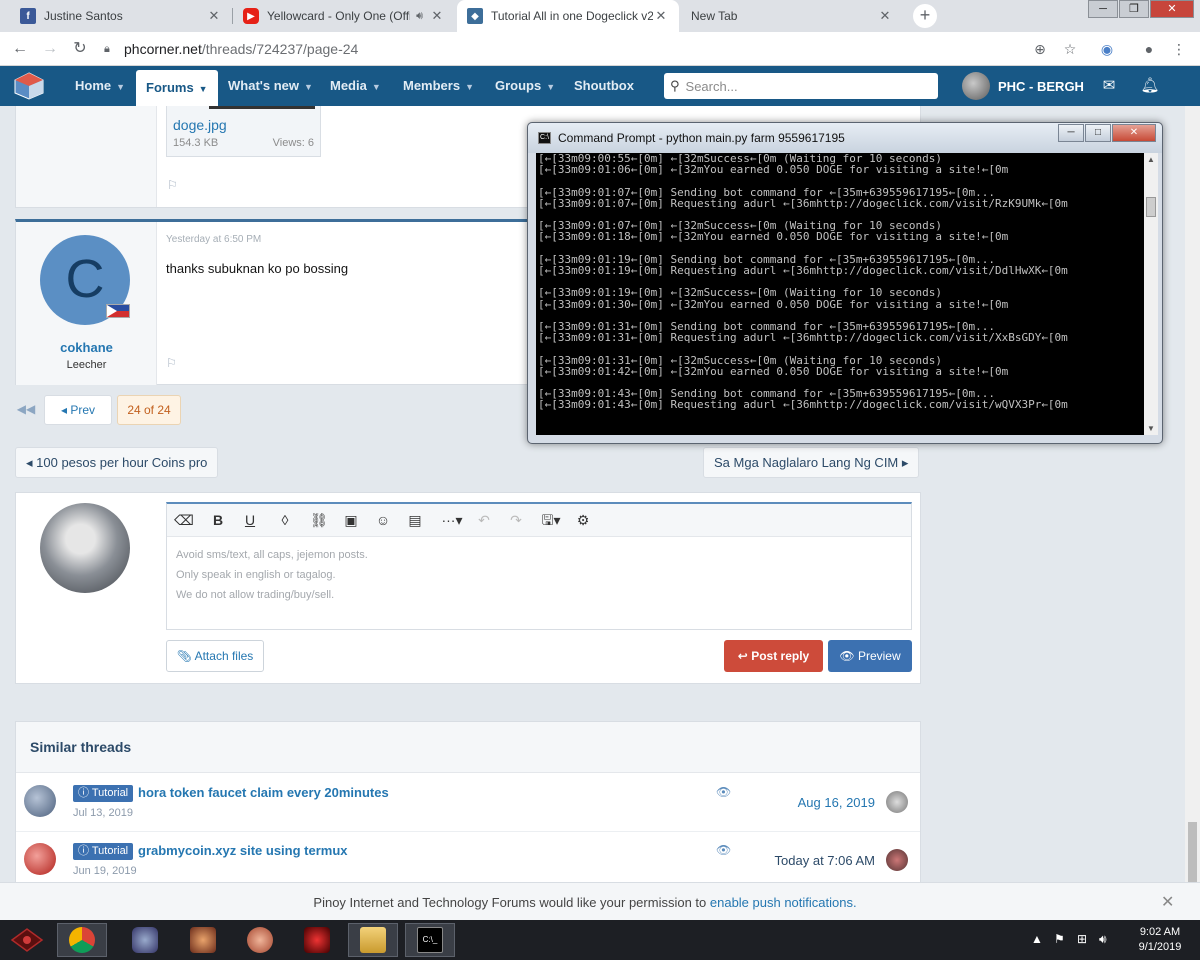 The height and width of the screenshot is (960, 1200). Describe the element at coordinates (595, 49) in the screenshot. I see `url-input: 🔒︎ phcorner.net/threads/724237/page-24` at that location.